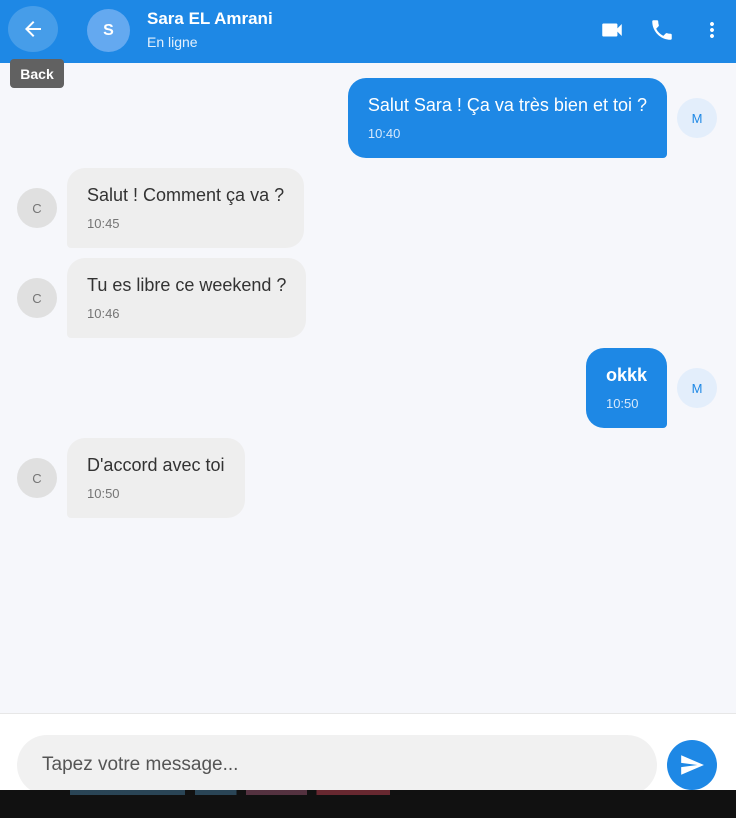  I want to click on more-options-button, so click(712, 30).